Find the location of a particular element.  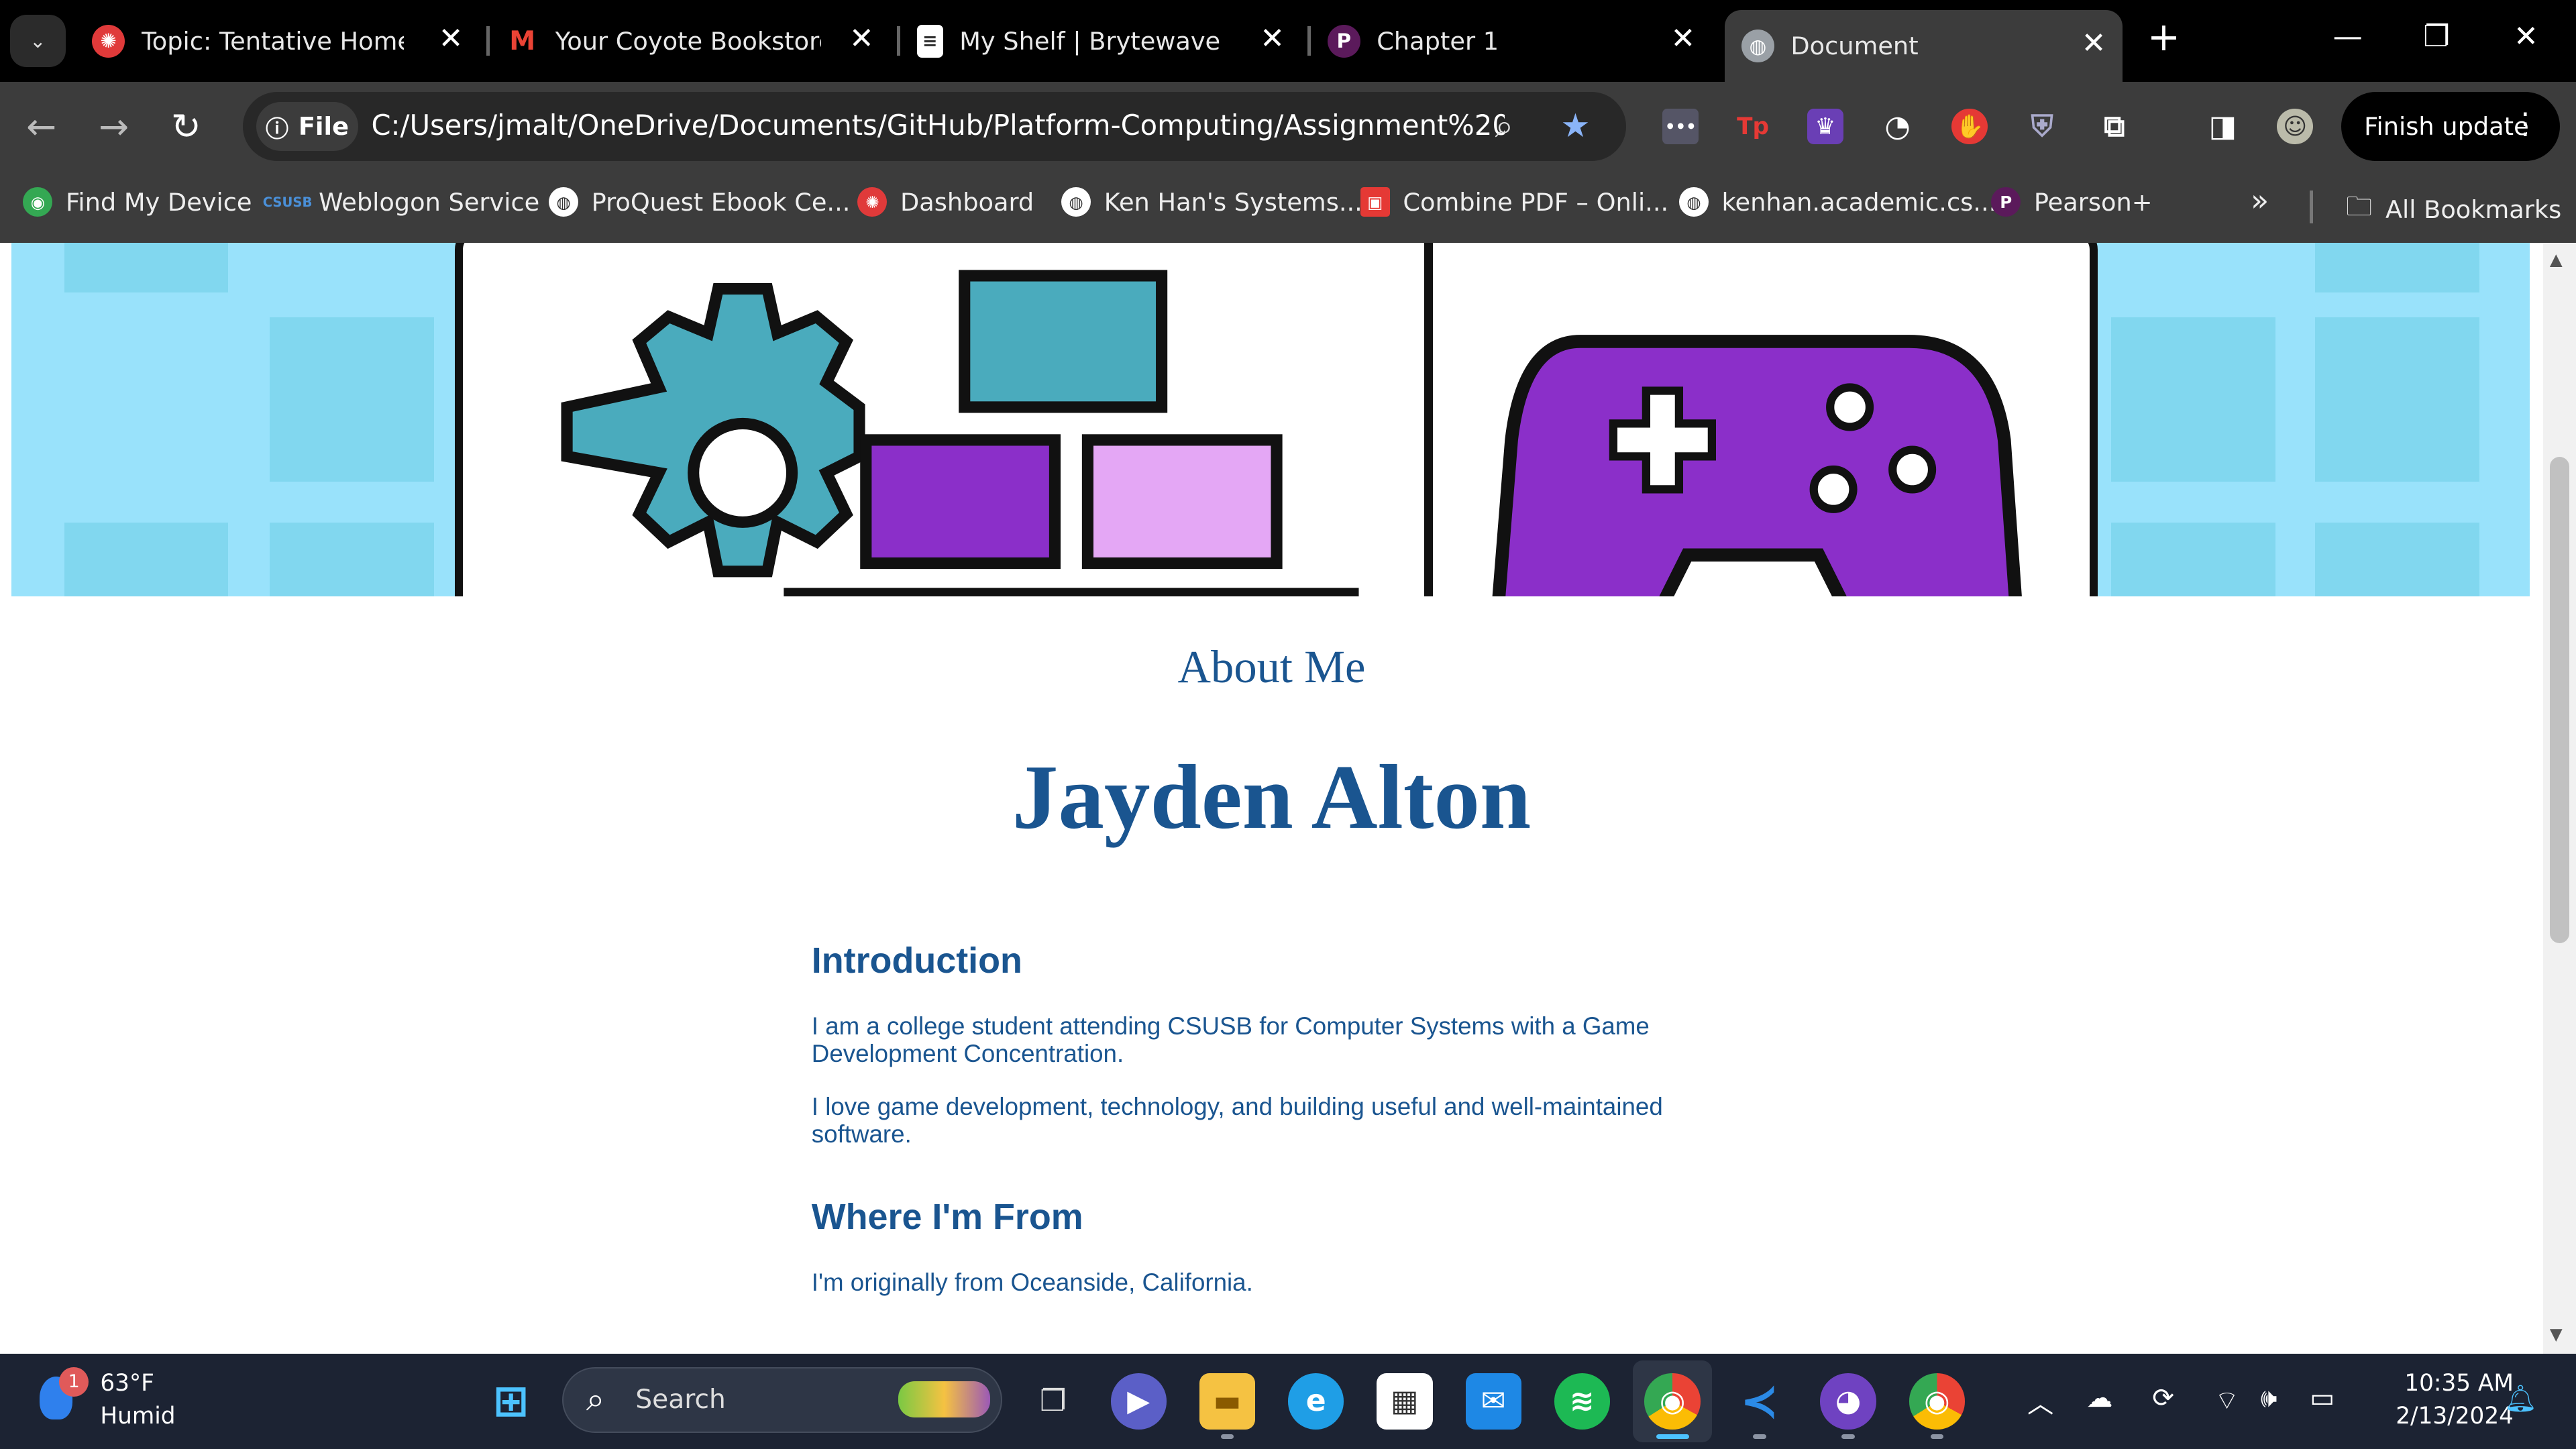

profile-avatar-icon: ☺ is located at coordinates (2295, 126).